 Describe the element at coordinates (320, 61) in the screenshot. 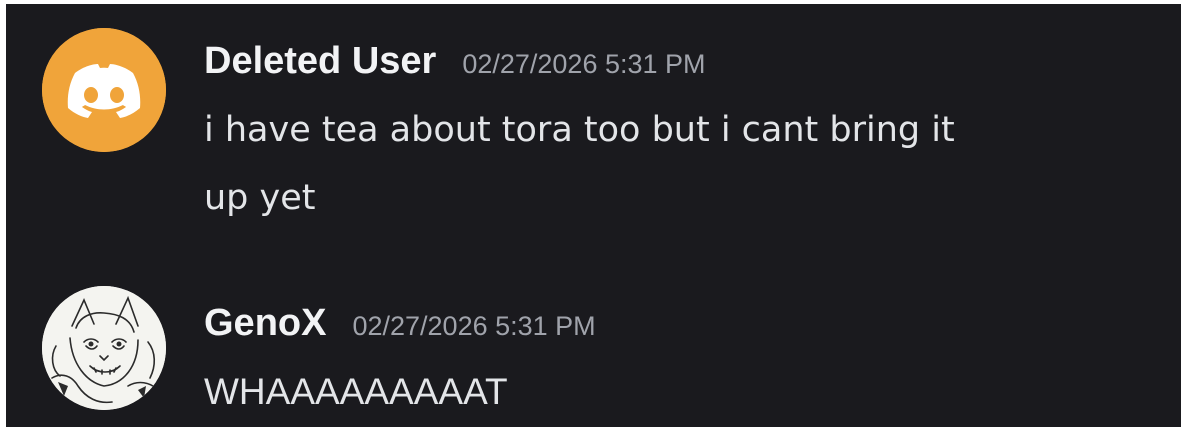

I see `username: Deleted User` at that location.